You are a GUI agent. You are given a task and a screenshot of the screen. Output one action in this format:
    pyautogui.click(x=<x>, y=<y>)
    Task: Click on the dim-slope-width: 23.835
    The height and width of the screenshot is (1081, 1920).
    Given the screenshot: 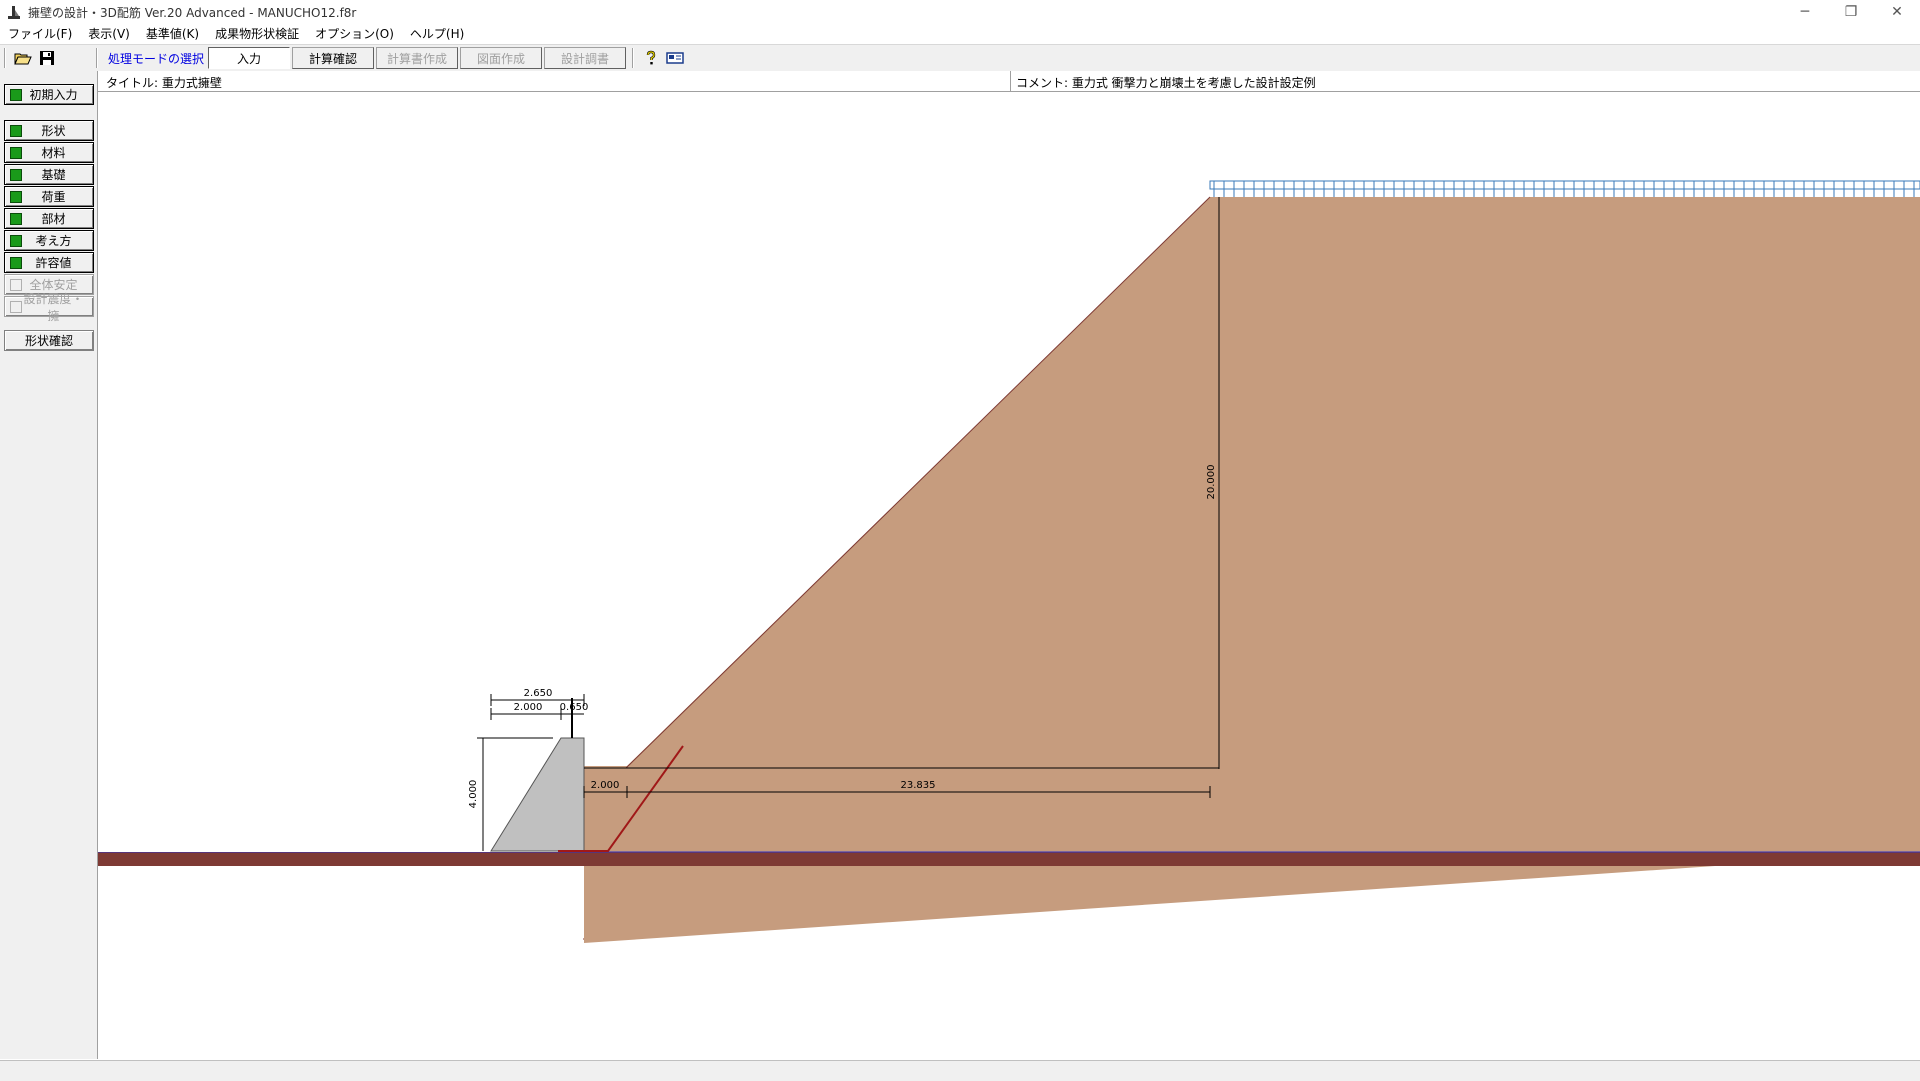 What is the action you would take?
    pyautogui.click(x=918, y=785)
    